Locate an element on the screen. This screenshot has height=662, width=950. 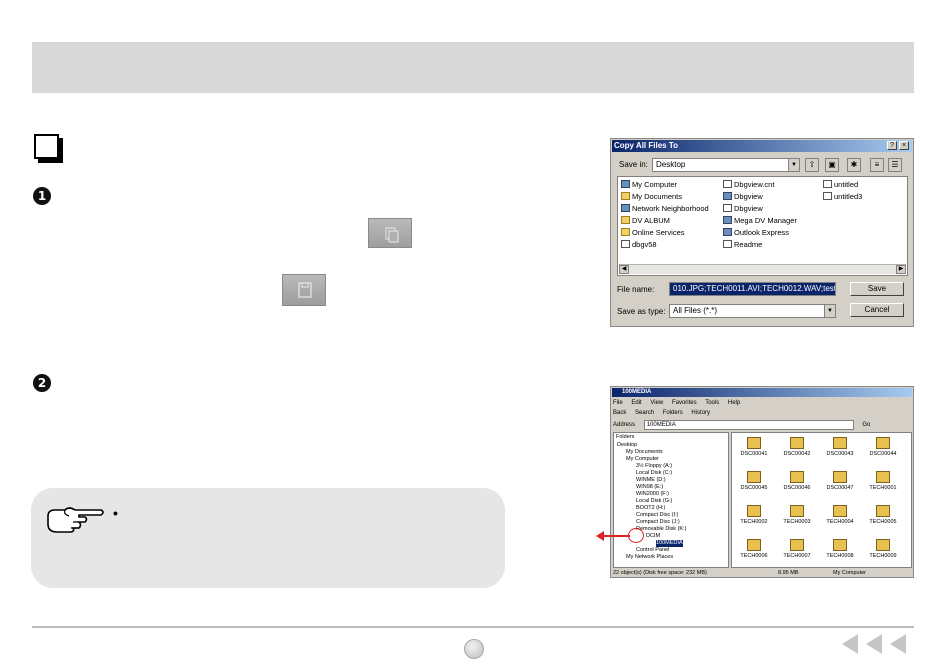
file-item: DSC00042 is located at coordinates (797, 447).